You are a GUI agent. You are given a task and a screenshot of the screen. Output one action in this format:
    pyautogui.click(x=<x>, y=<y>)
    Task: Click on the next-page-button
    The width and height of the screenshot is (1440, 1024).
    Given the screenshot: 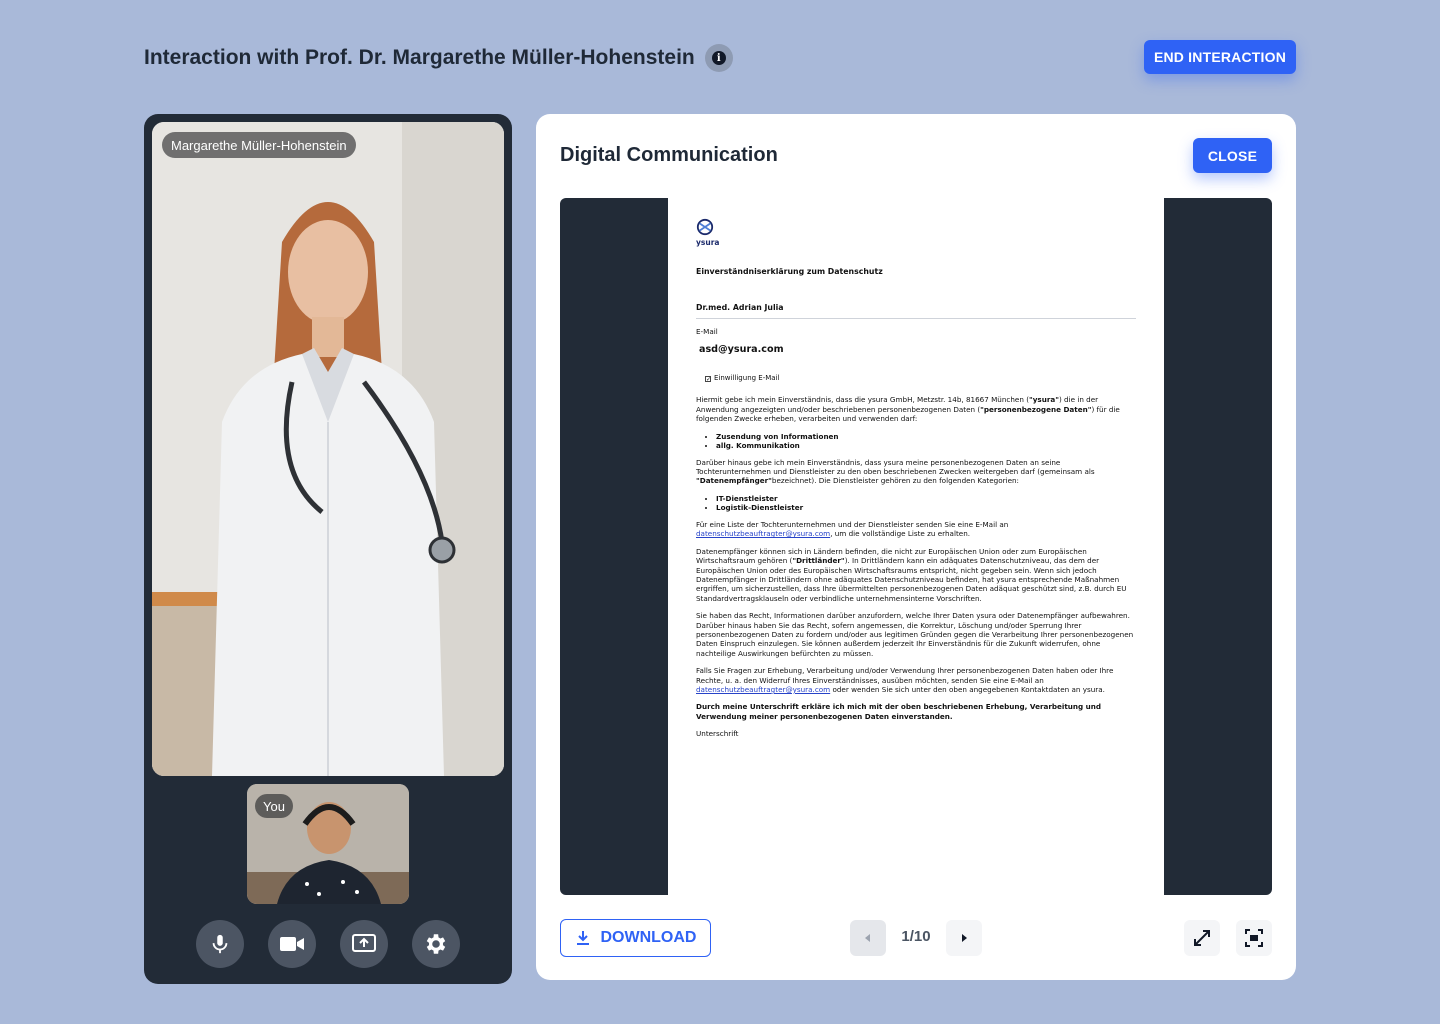 What is the action you would take?
    pyautogui.click(x=964, y=938)
    